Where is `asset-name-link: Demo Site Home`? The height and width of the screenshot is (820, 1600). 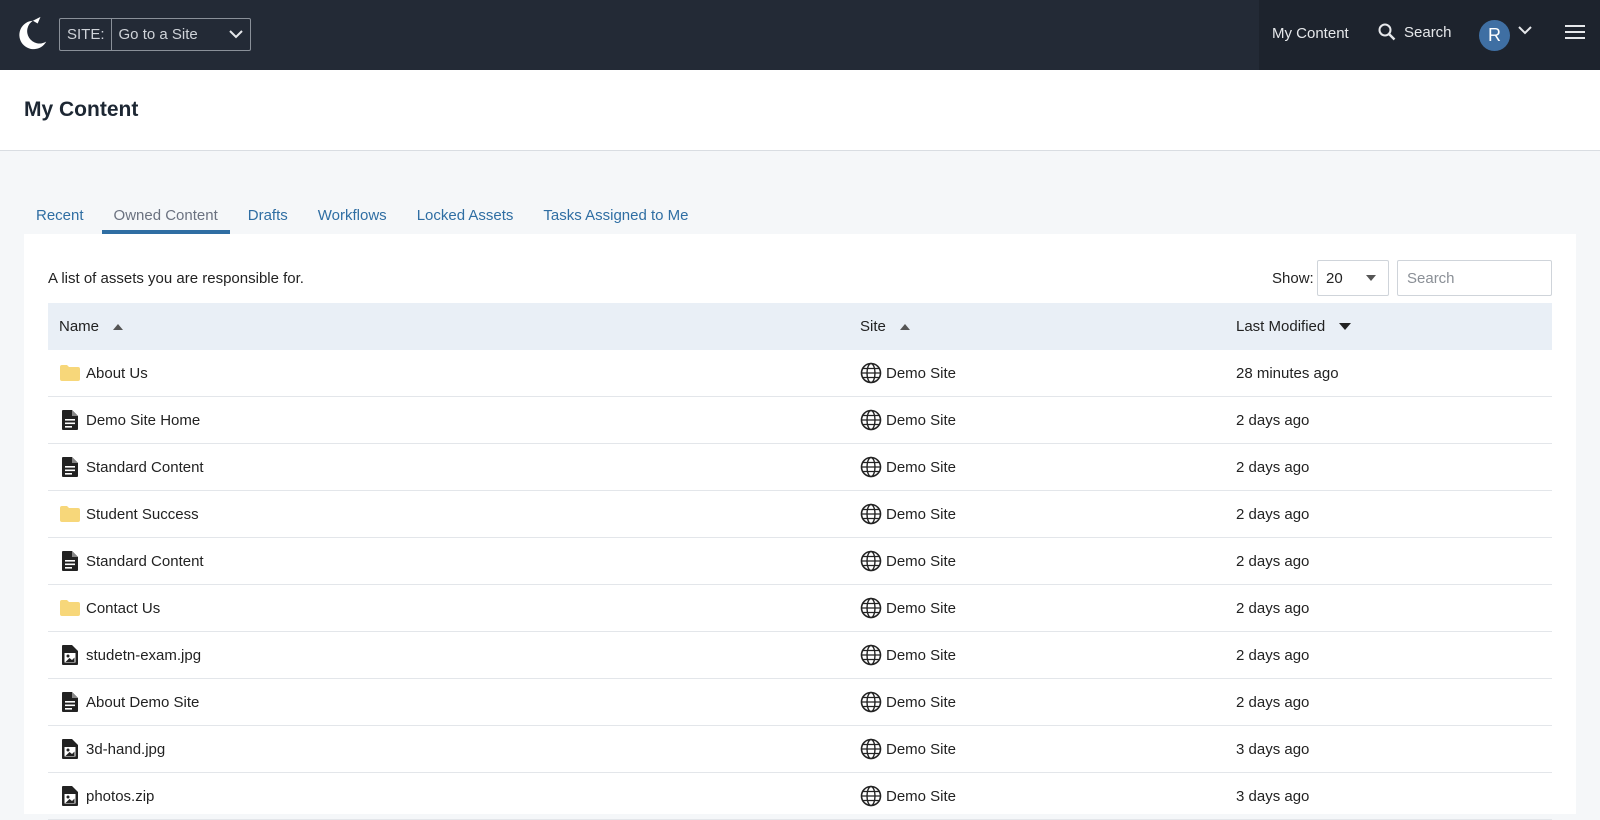 asset-name-link: Demo Site Home is located at coordinates (143, 420).